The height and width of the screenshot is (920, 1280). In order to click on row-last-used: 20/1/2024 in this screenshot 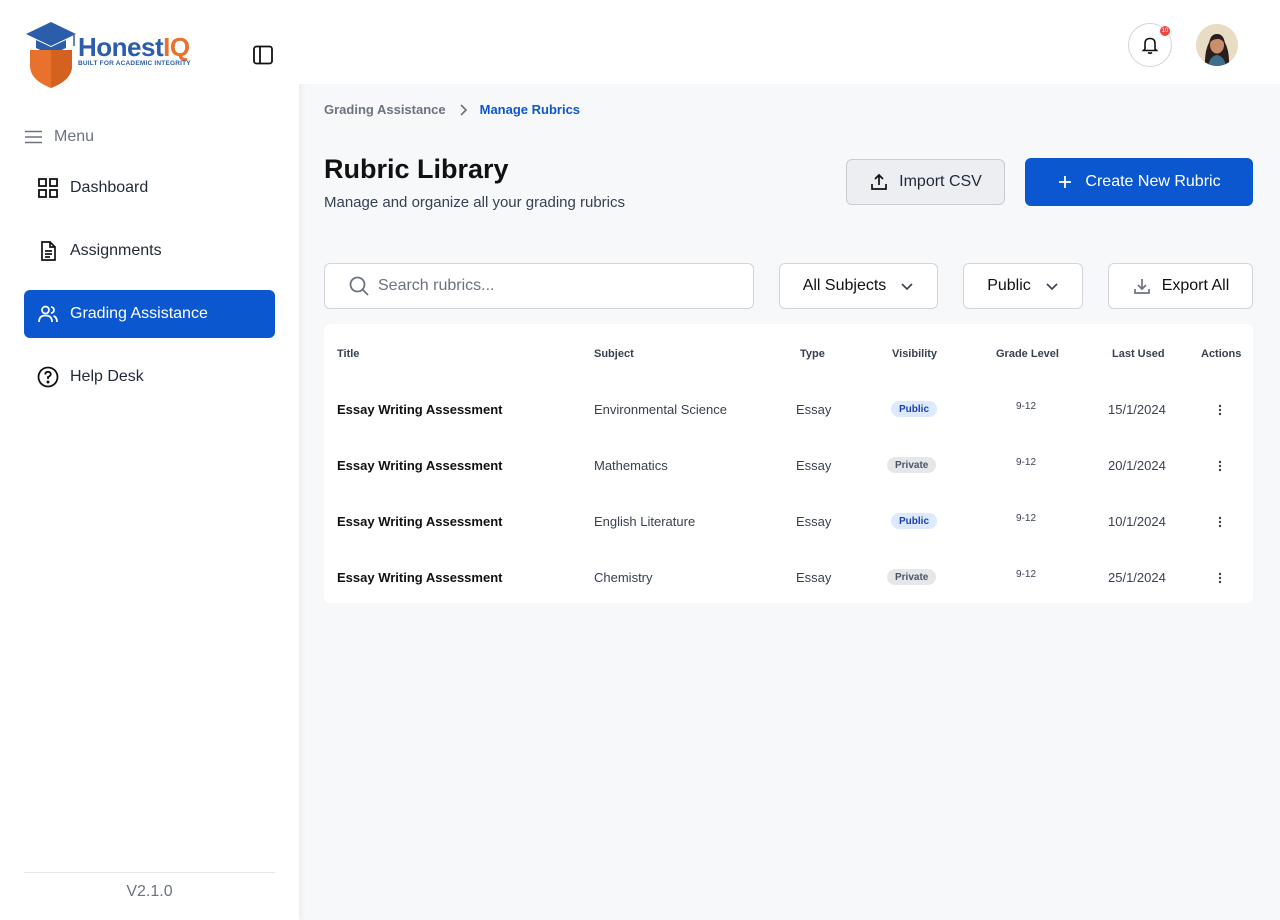, I will do `click(1137, 465)`.